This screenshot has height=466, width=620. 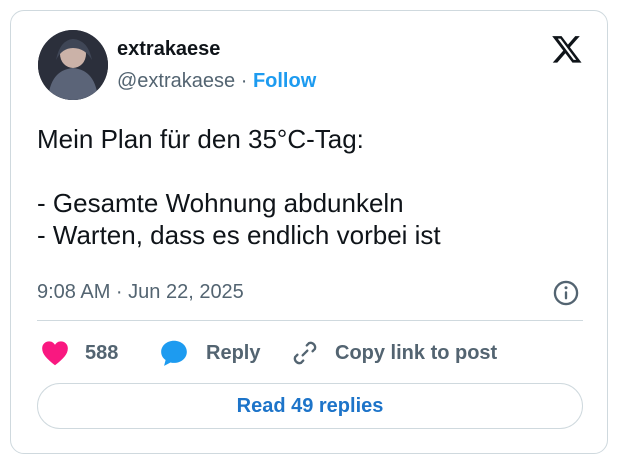 What do you see at coordinates (305, 353) in the screenshot?
I see `link-icon` at bounding box center [305, 353].